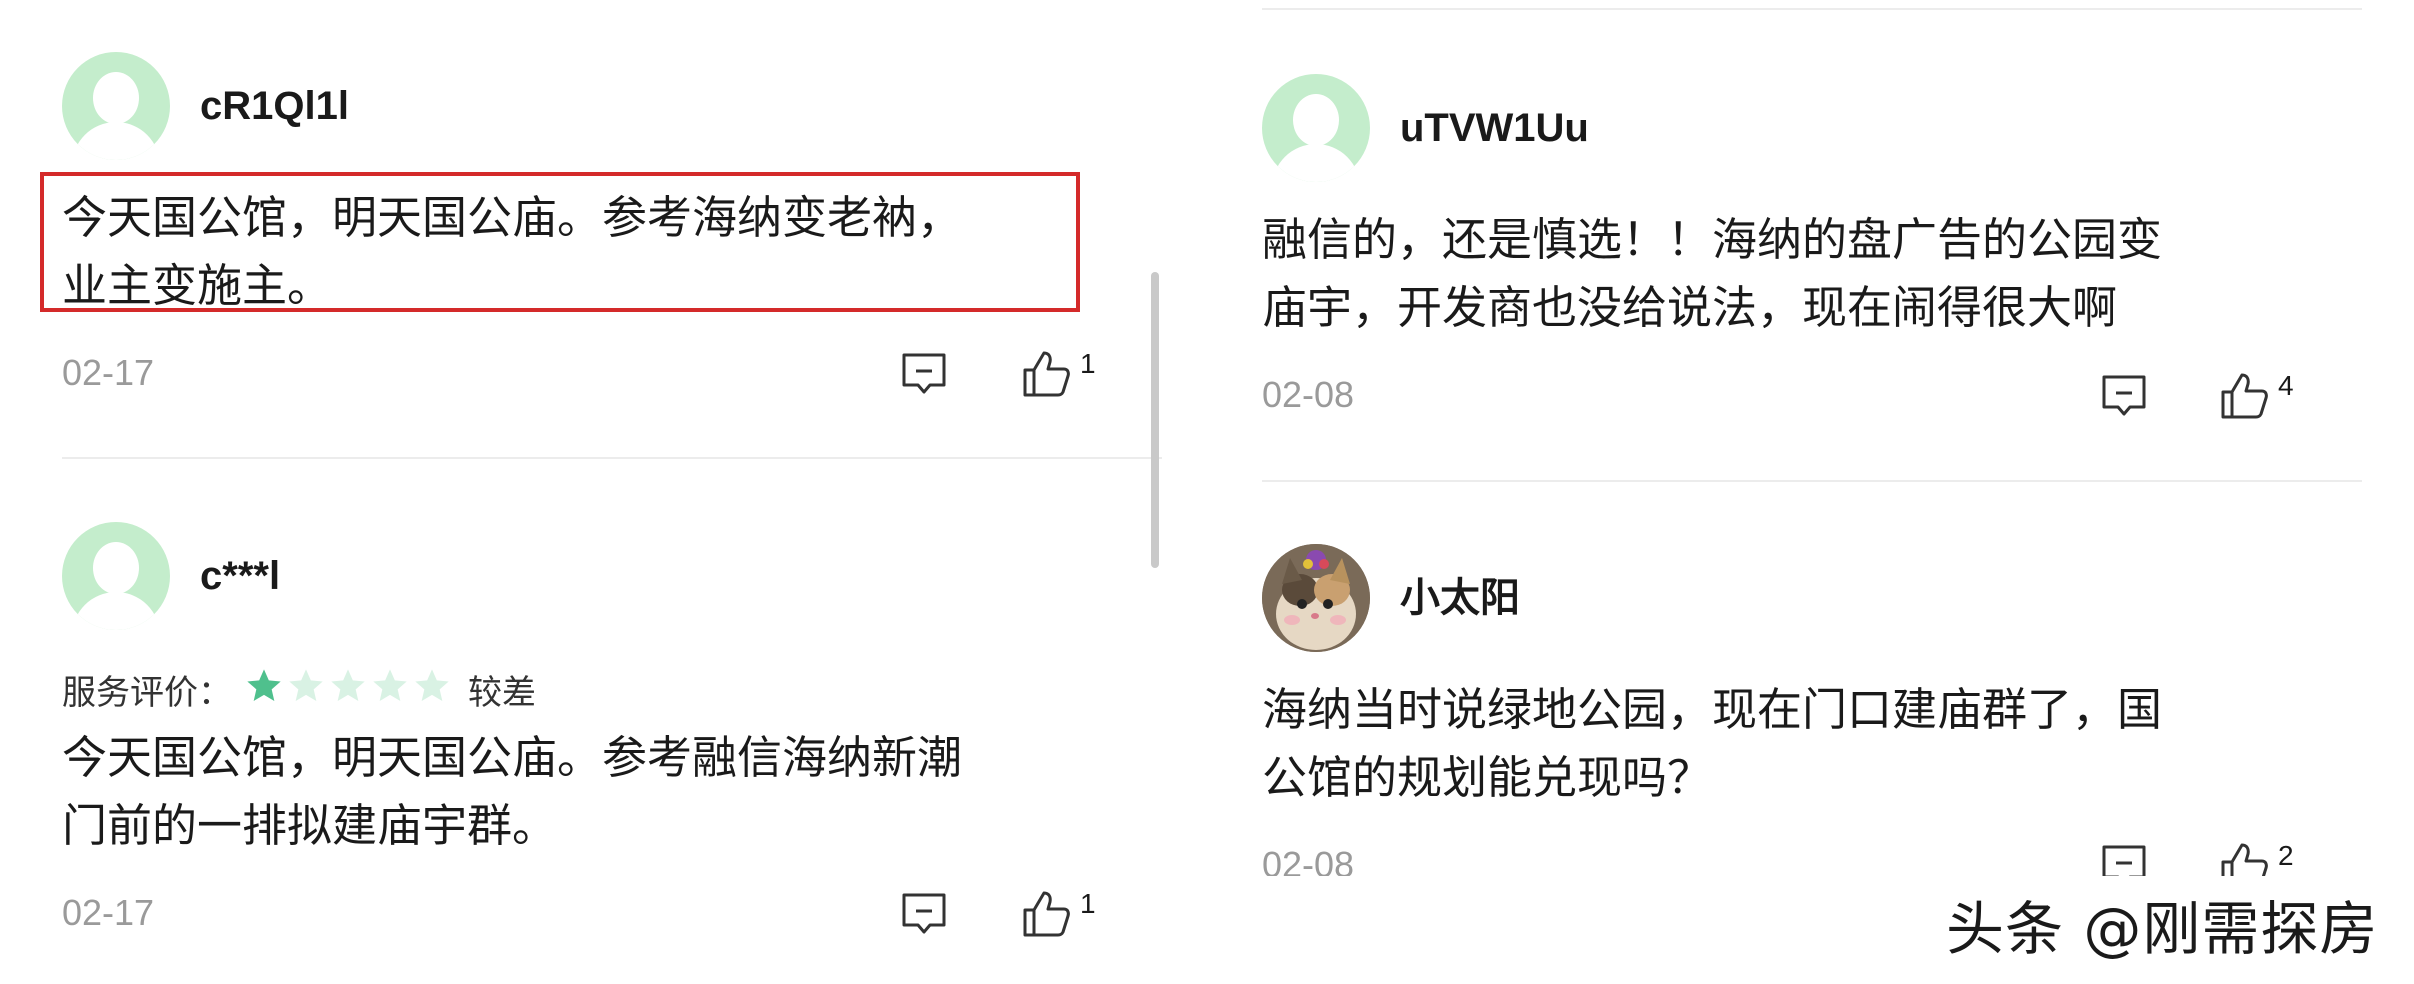  I want to click on comment-line: 庙宇，开发商也没给说法，现在闹得很大啊, so click(1690, 307).